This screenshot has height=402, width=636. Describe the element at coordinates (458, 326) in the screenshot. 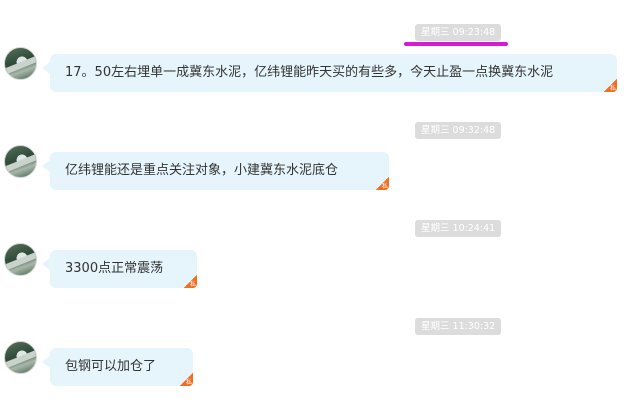

I see `message-timestamp: 星期三 11:30:32` at that location.